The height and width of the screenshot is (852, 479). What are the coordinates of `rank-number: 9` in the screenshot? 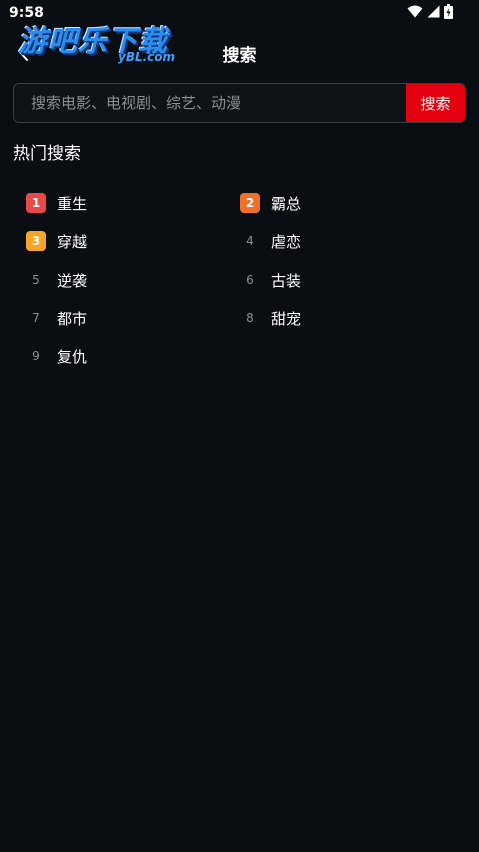 It's located at (36, 356).